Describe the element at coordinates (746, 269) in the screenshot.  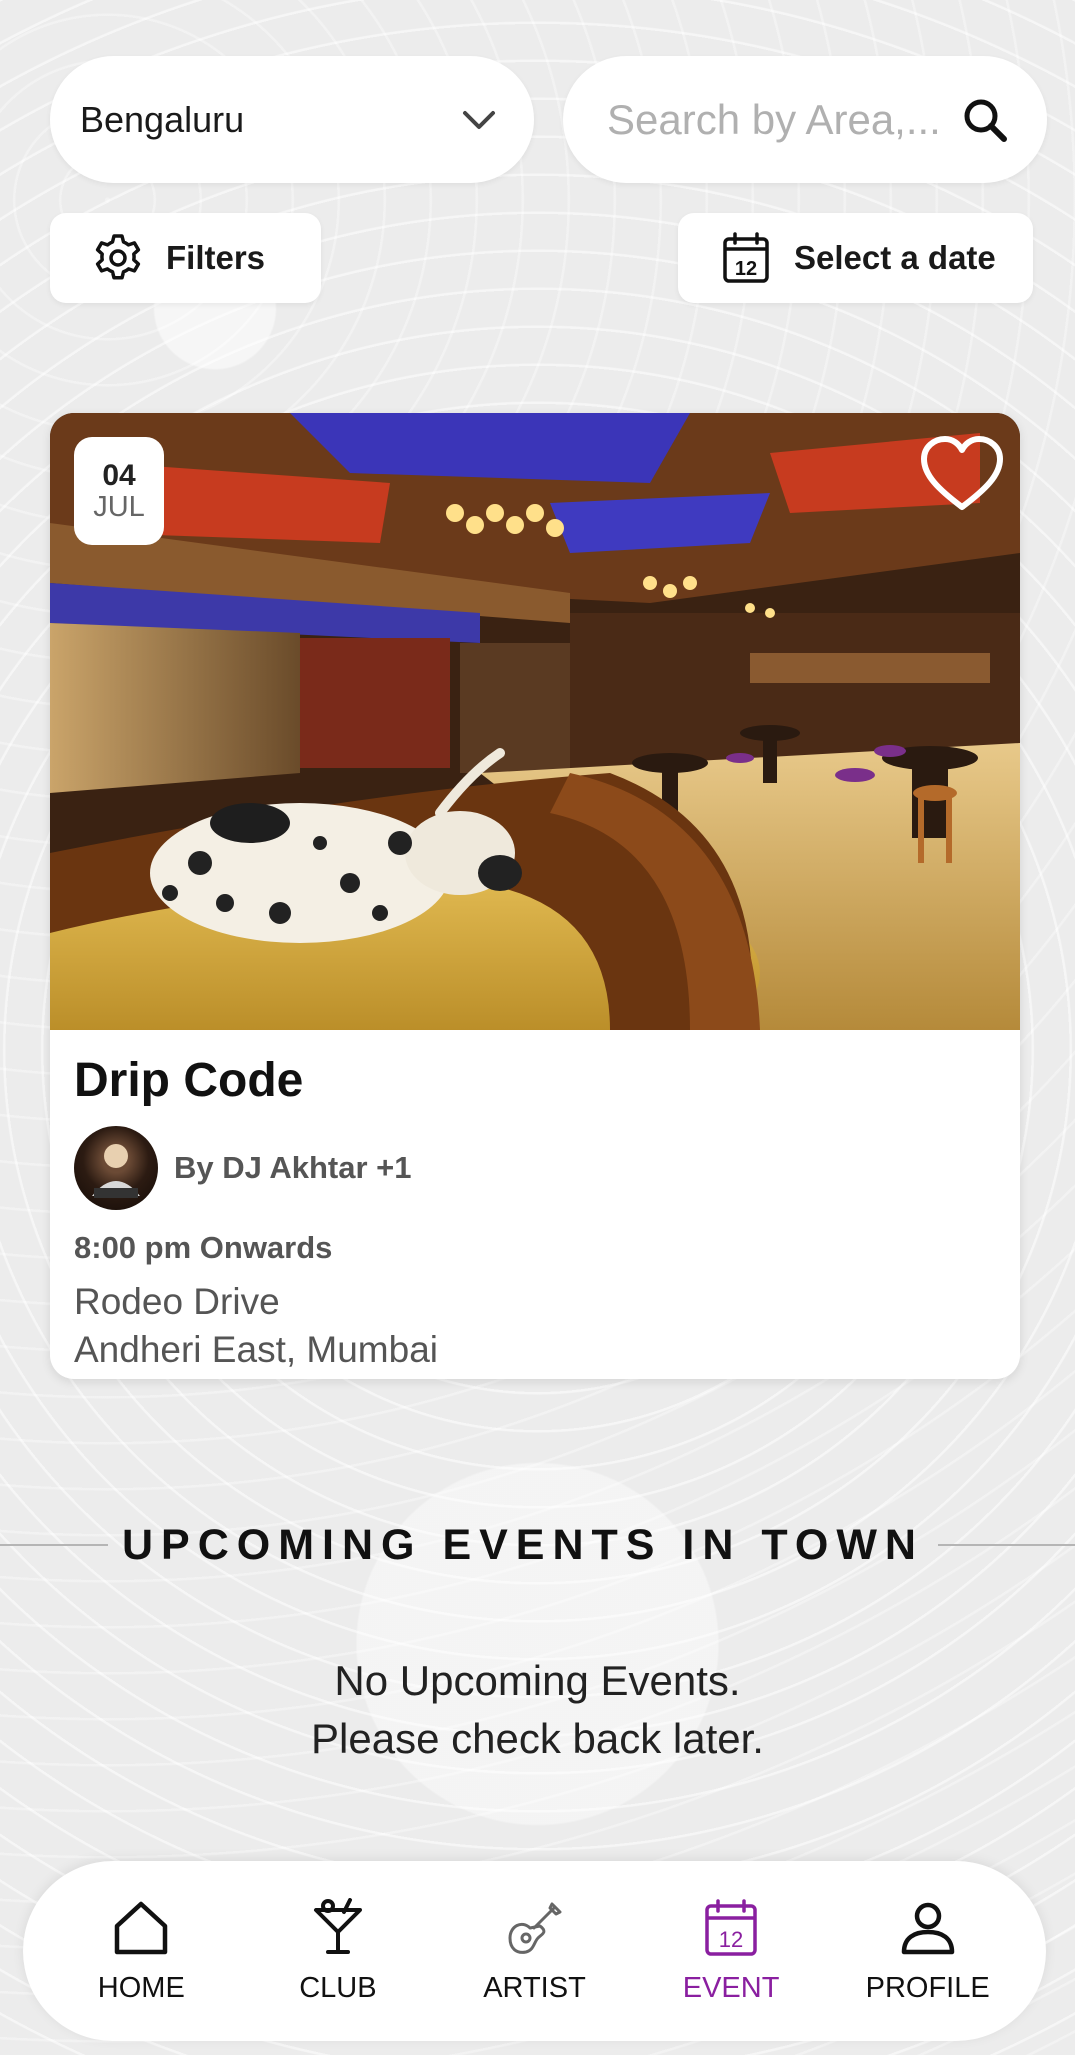
I see `calendar-icon-number: 12` at that location.